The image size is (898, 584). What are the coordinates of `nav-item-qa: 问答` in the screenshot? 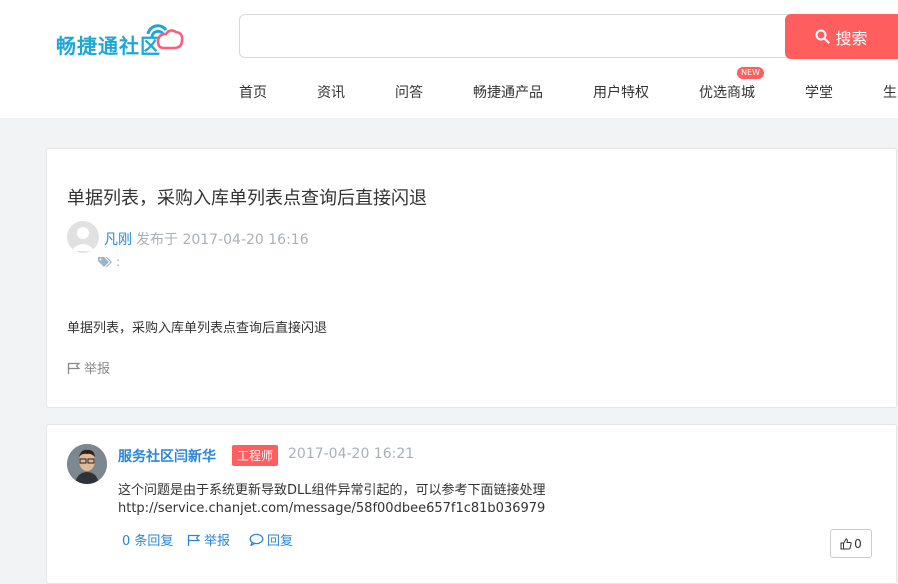 It's located at (409, 92).